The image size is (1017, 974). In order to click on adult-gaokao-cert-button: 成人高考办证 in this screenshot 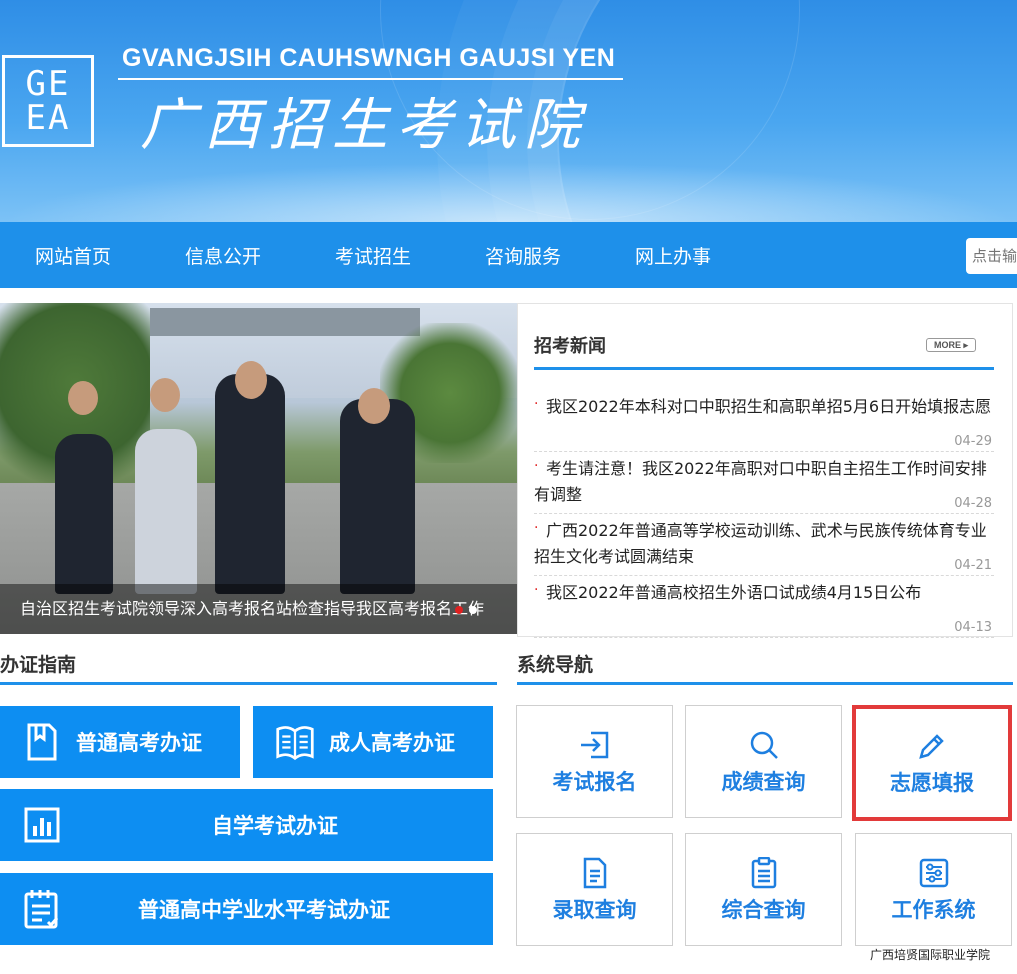, I will do `click(373, 742)`.